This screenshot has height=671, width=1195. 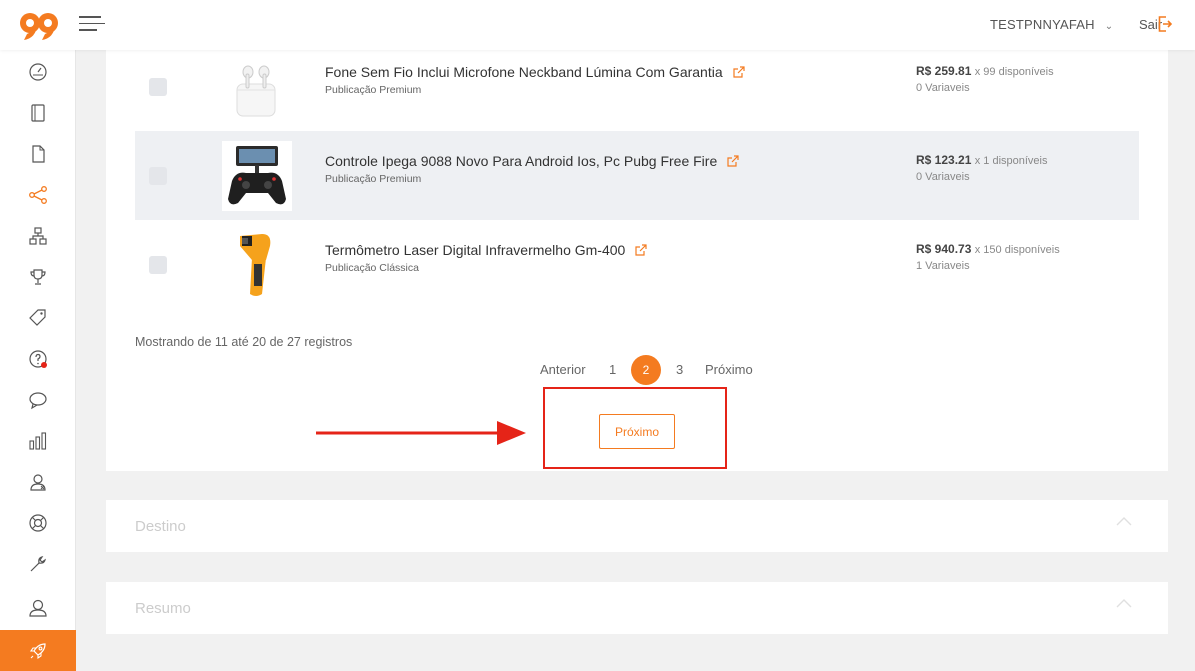 What do you see at coordinates (257, 265) in the screenshot?
I see `product-image-thermometer` at bounding box center [257, 265].